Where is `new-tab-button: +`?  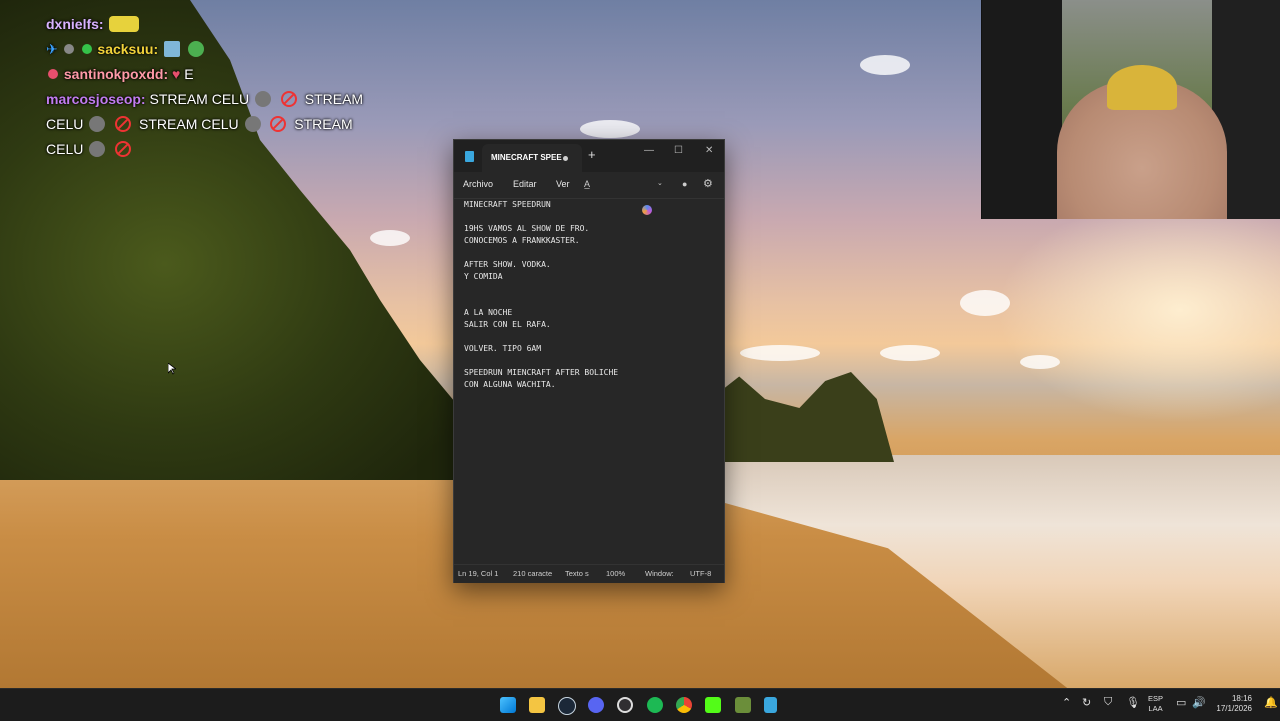
new-tab-button: + is located at coordinates (592, 154).